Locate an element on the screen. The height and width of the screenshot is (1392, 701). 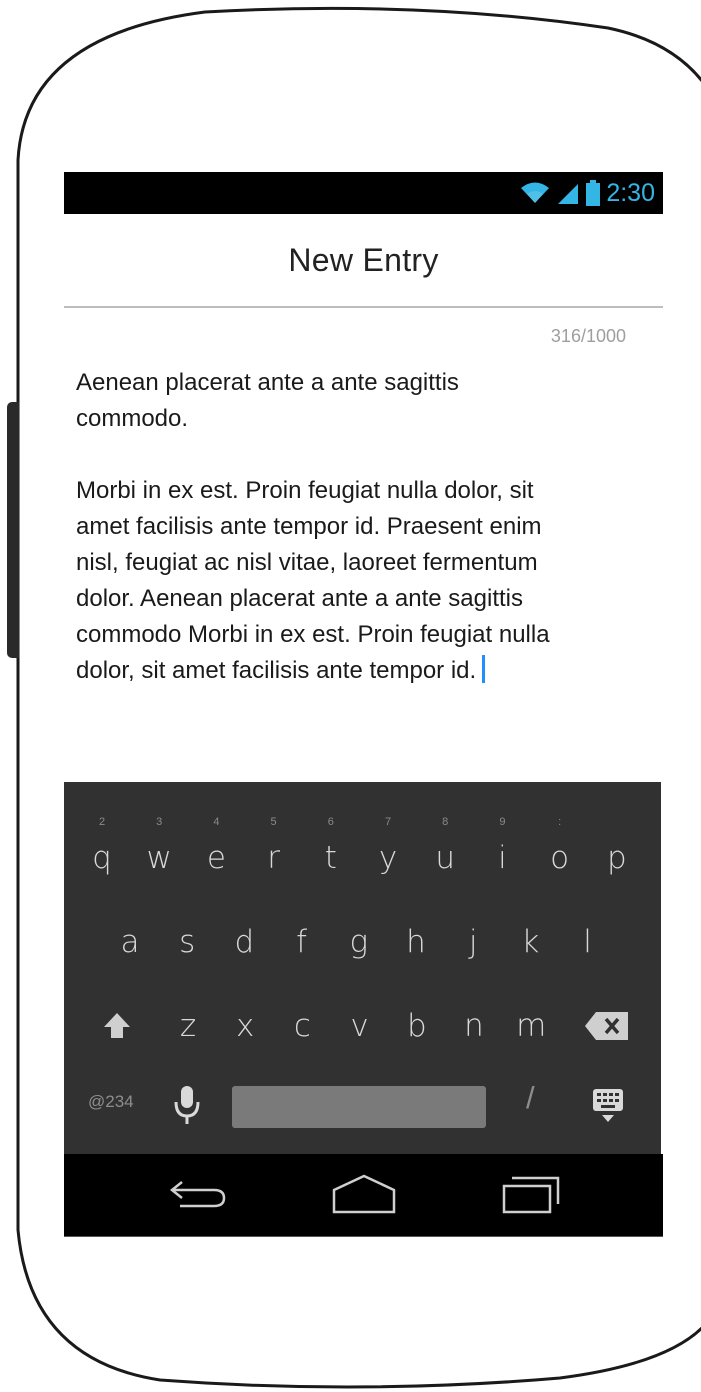
key-hint: 5 is located at coordinates (273, 822).